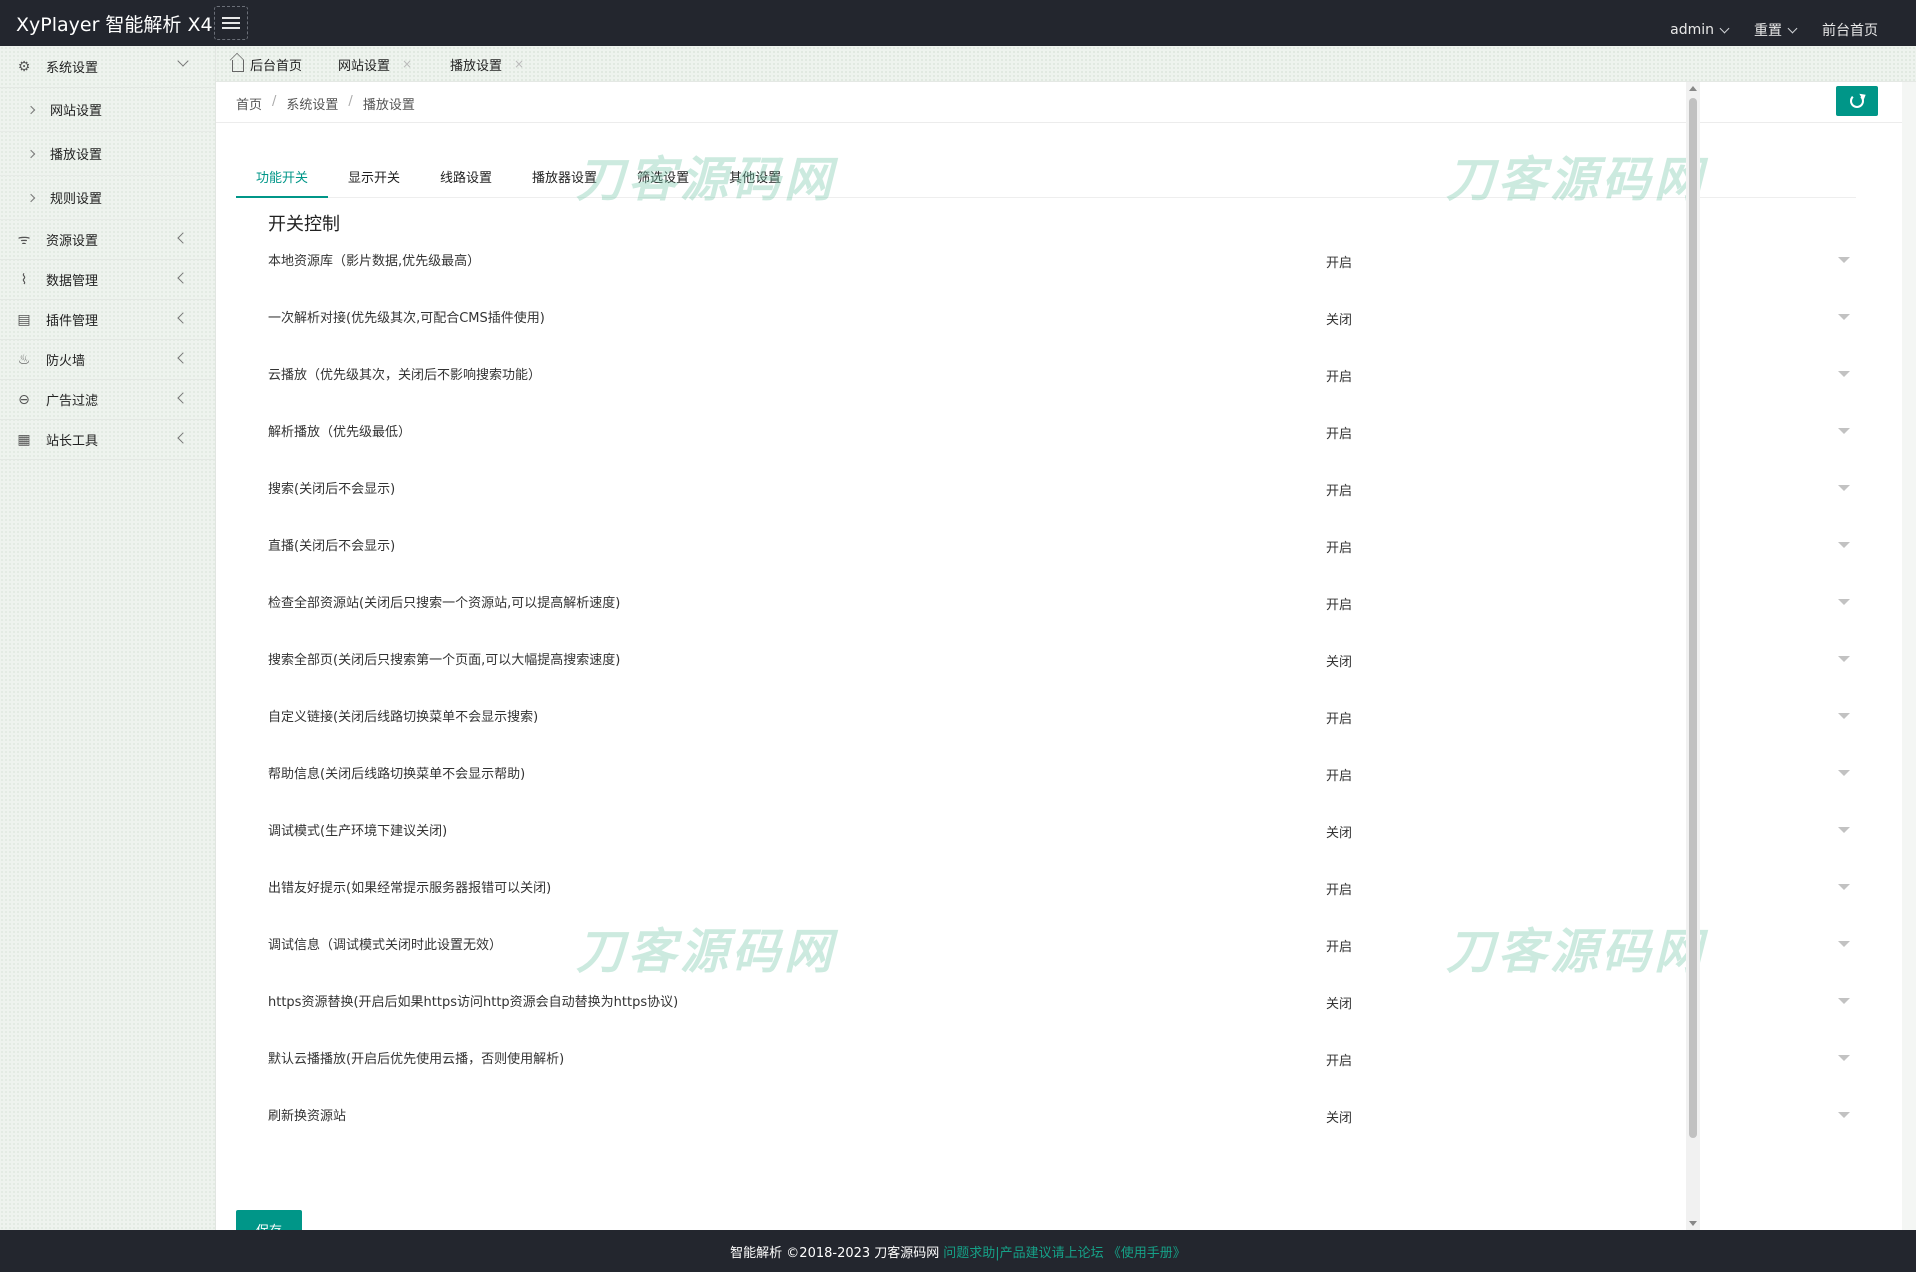 Image resolution: width=1916 pixels, height=1272 pixels. Describe the element at coordinates (1059, 317) in the screenshot. I see `setting-row: 一次解析对接(优先级其次,可配合CMS插件使用) 关闭` at that location.